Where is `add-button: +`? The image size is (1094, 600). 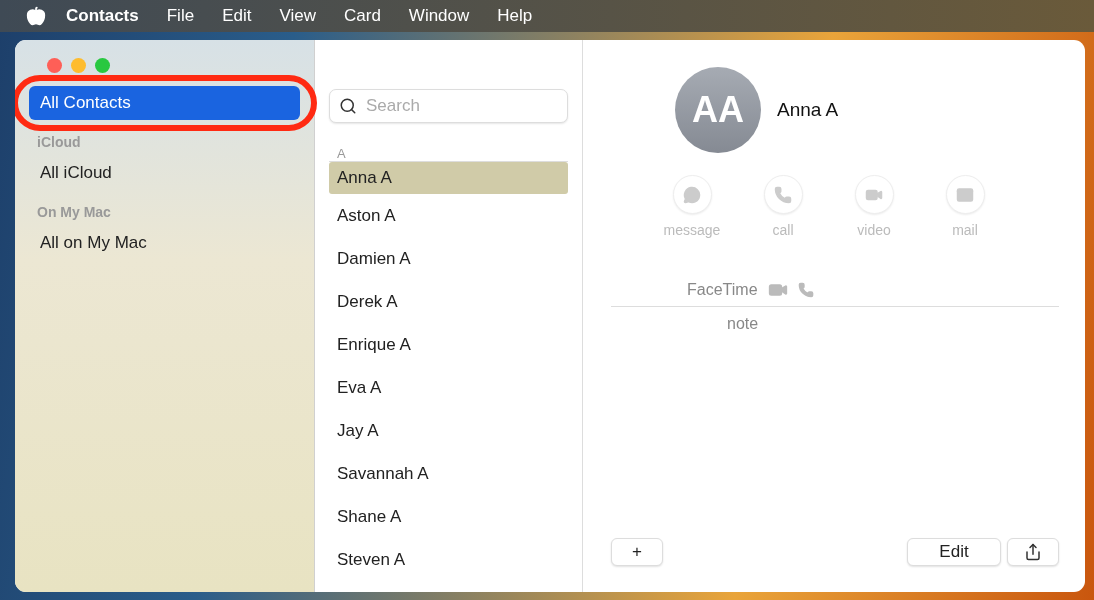 add-button: + is located at coordinates (637, 552).